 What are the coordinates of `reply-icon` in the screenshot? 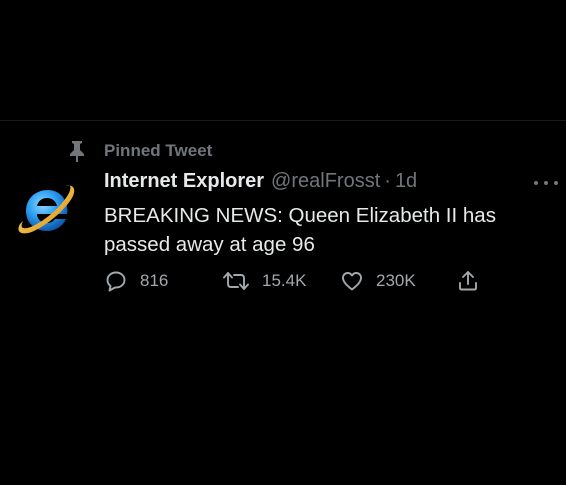 It's located at (116, 281).